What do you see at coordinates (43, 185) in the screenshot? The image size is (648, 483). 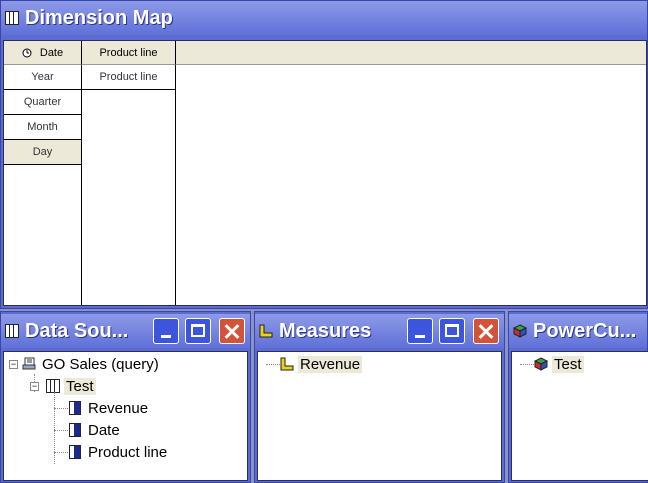 I see `dimension-column-date: Year Quarter Month Day` at bounding box center [43, 185].